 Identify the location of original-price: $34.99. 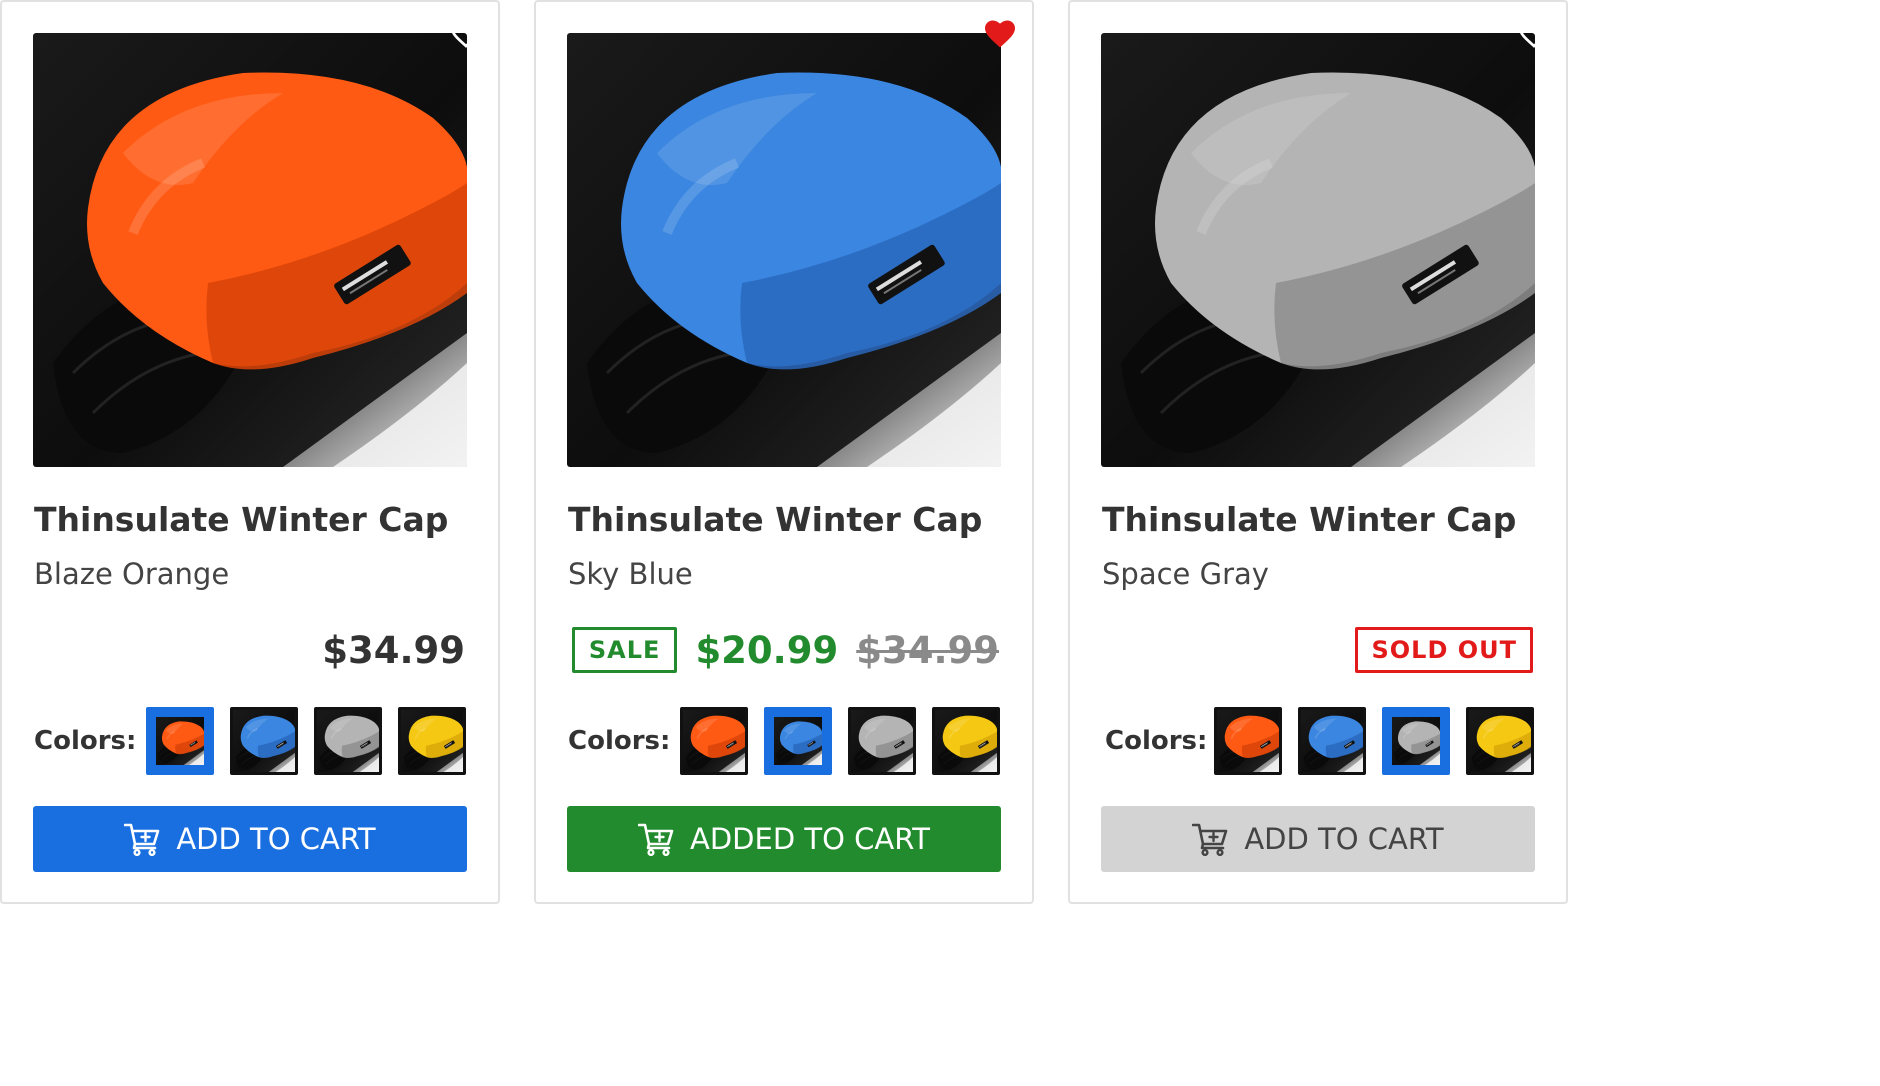
(927, 650).